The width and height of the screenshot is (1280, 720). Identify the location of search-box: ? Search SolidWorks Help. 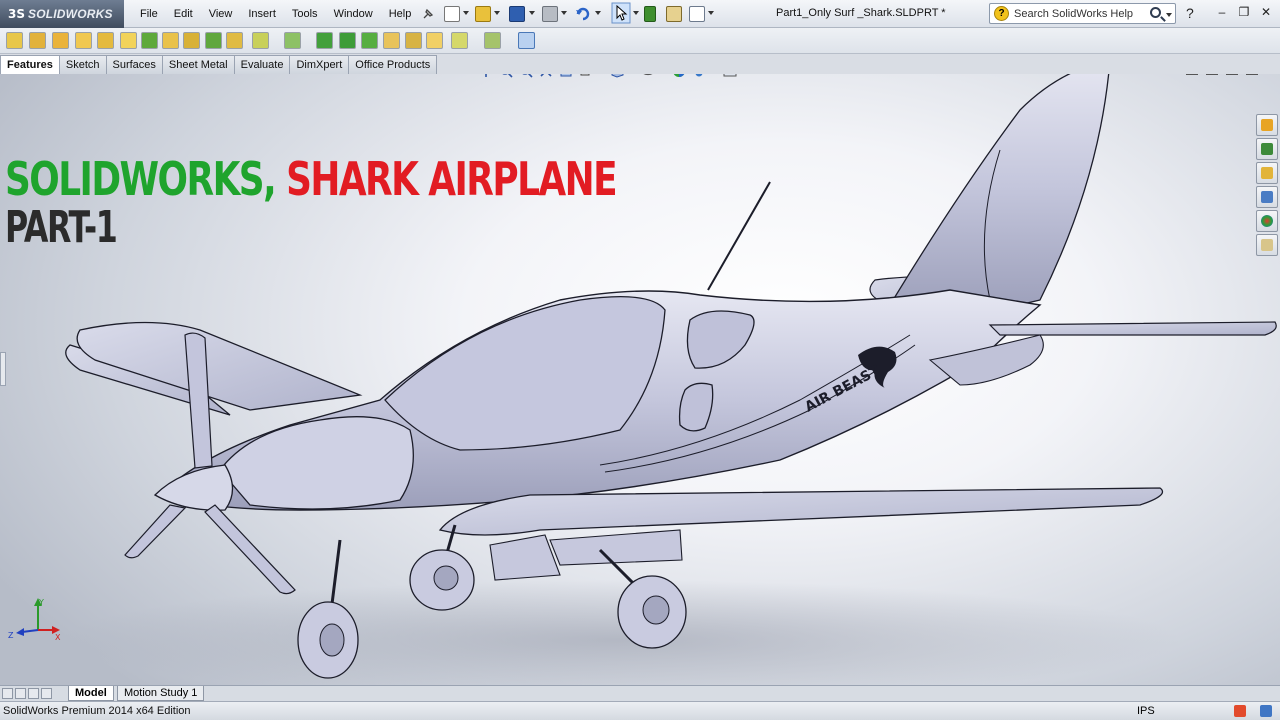
(1082, 13).